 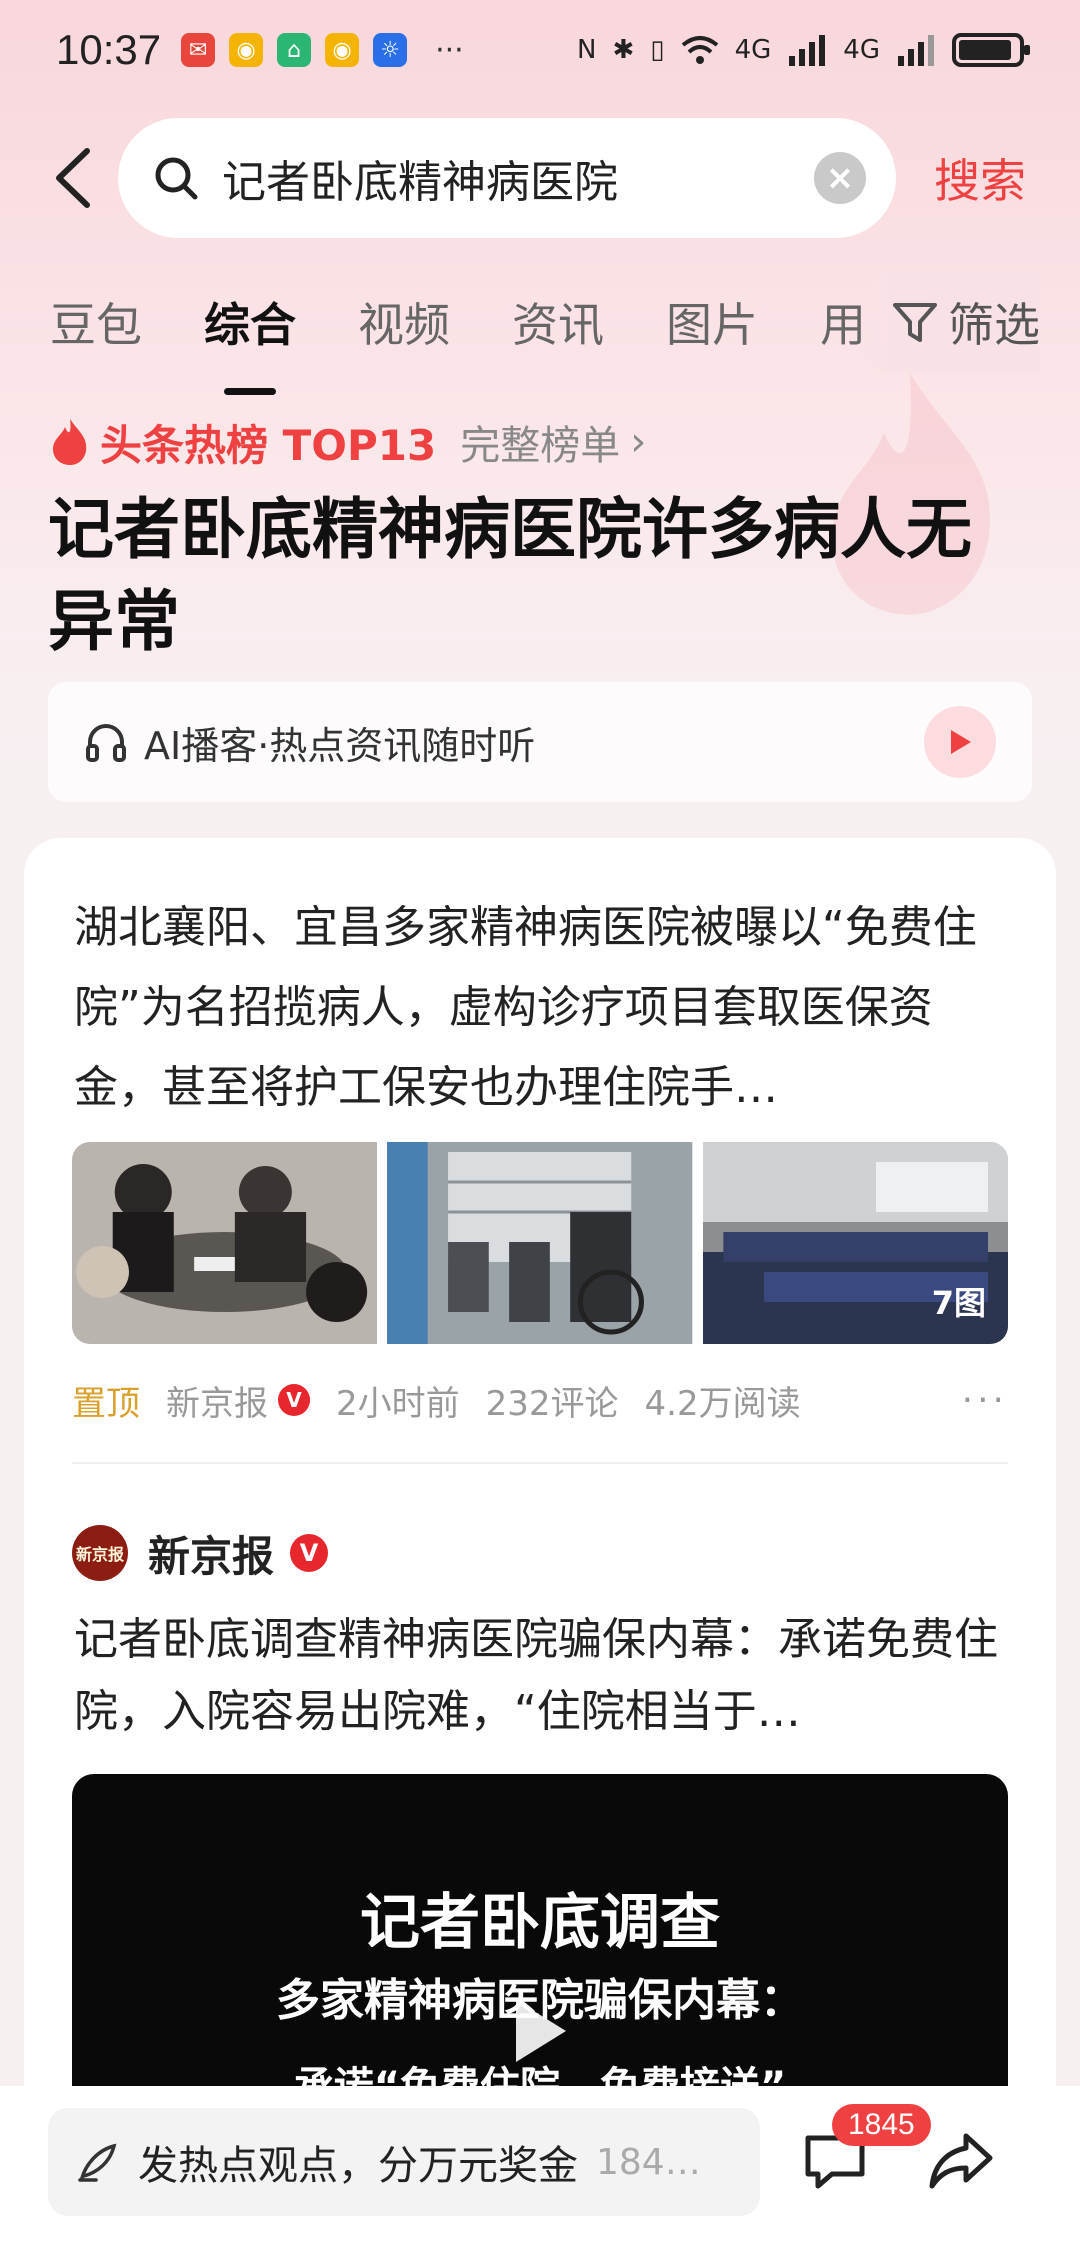 I want to click on article-2-author-row: 新京报 新京报 V, so click(x=200, y=1553).